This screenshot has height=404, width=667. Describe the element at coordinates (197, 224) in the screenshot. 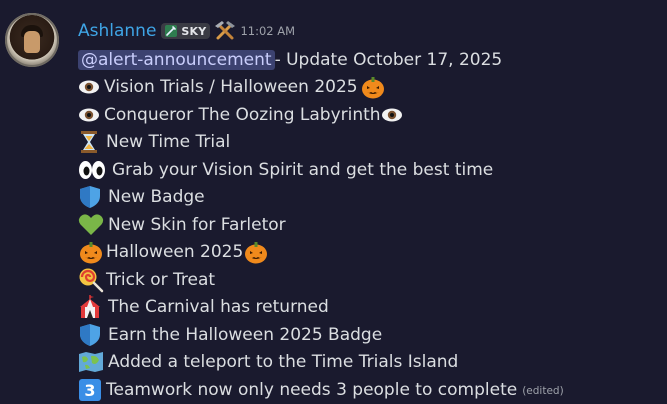

I see `list-item-text: New Skin for Farletor` at that location.